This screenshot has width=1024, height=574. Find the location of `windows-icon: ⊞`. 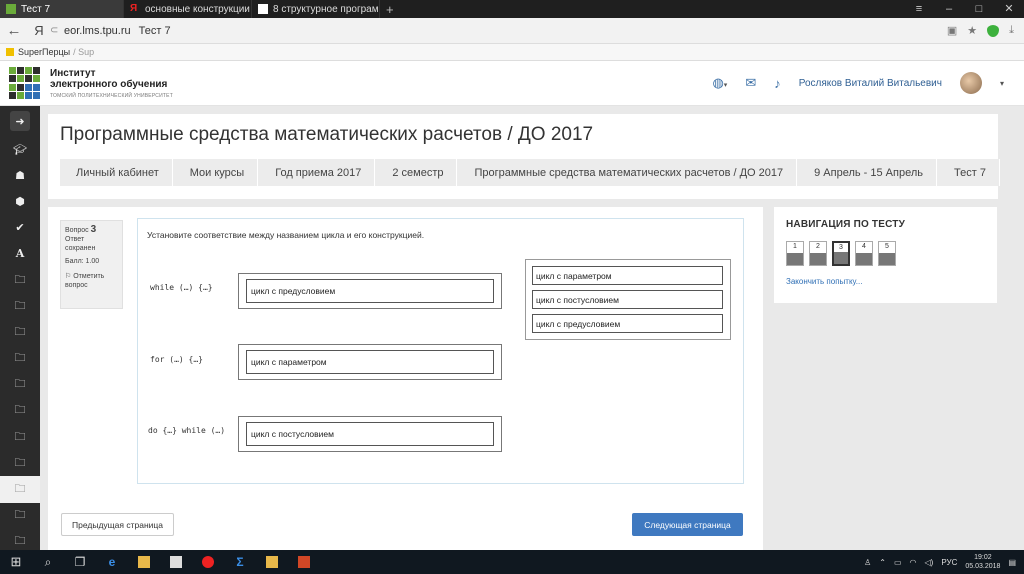

windows-icon: ⊞ is located at coordinates (16, 561).